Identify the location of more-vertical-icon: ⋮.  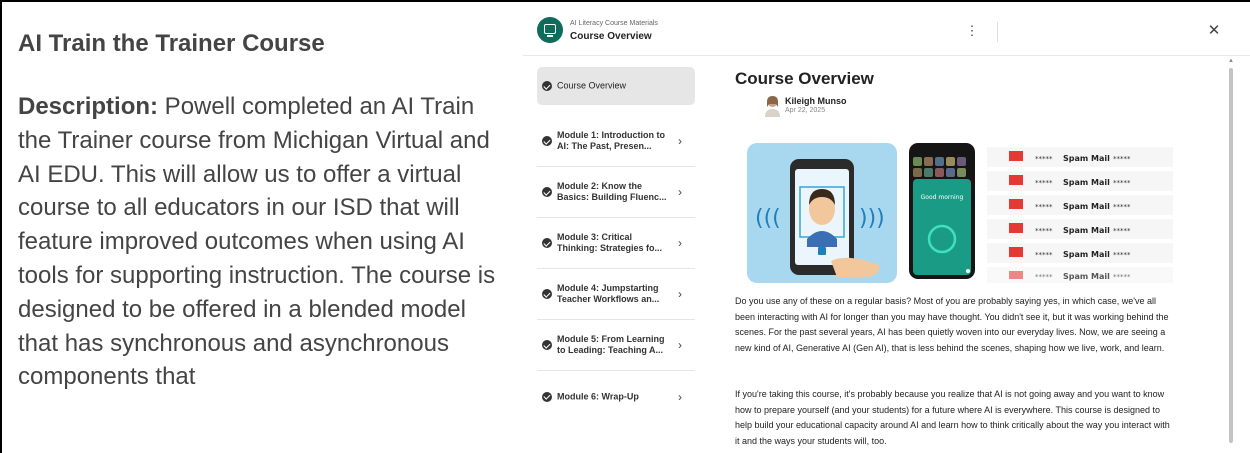
(972, 31).